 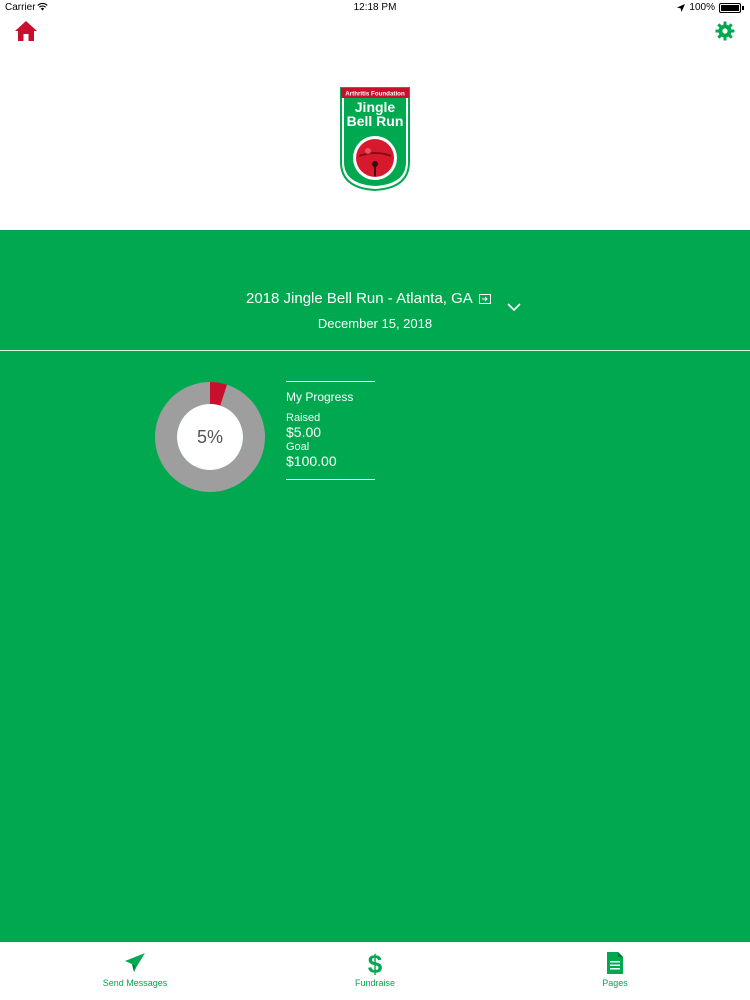 What do you see at coordinates (743, 7) in the screenshot?
I see `battery-tip` at bounding box center [743, 7].